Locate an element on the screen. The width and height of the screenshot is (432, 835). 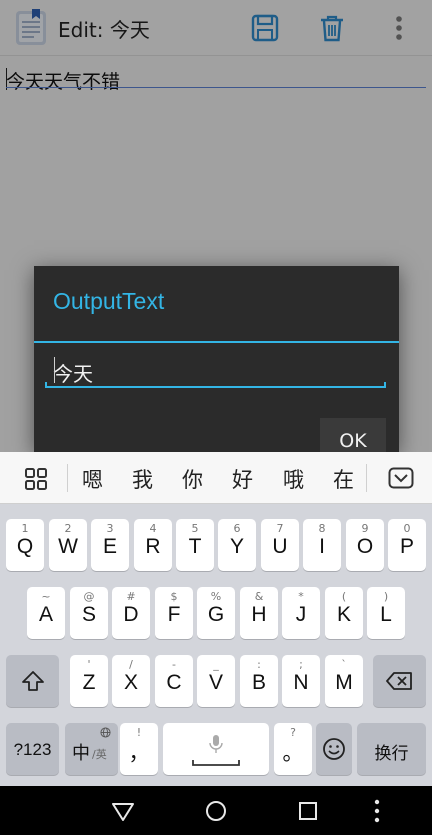
shift-icon is located at coordinates (33, 681).